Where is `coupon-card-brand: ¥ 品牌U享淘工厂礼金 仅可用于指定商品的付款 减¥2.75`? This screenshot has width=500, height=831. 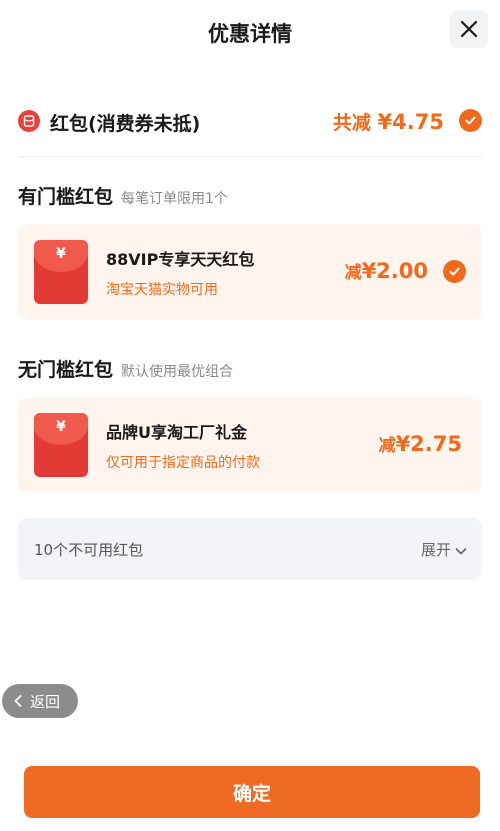 coupon-card-brand: ¥ 品牌U享淘工厂礼金 仅可用于指定商品的付款 减¥2.75 is located at coordinates (250, 445).